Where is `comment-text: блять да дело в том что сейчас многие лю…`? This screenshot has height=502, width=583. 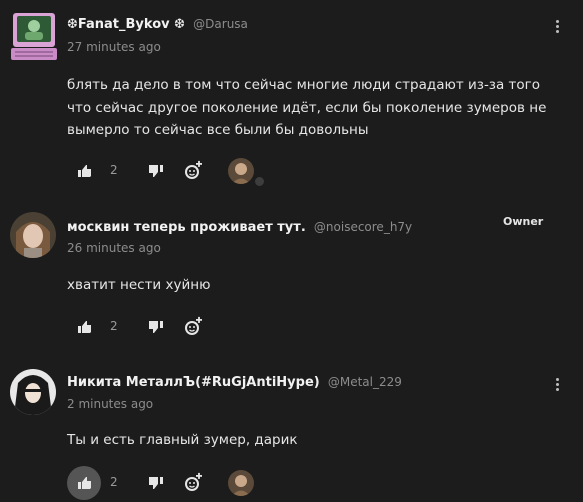 comment-text: блять да дело в том что сейчас многие лю… is located at coordinates (307, 107).